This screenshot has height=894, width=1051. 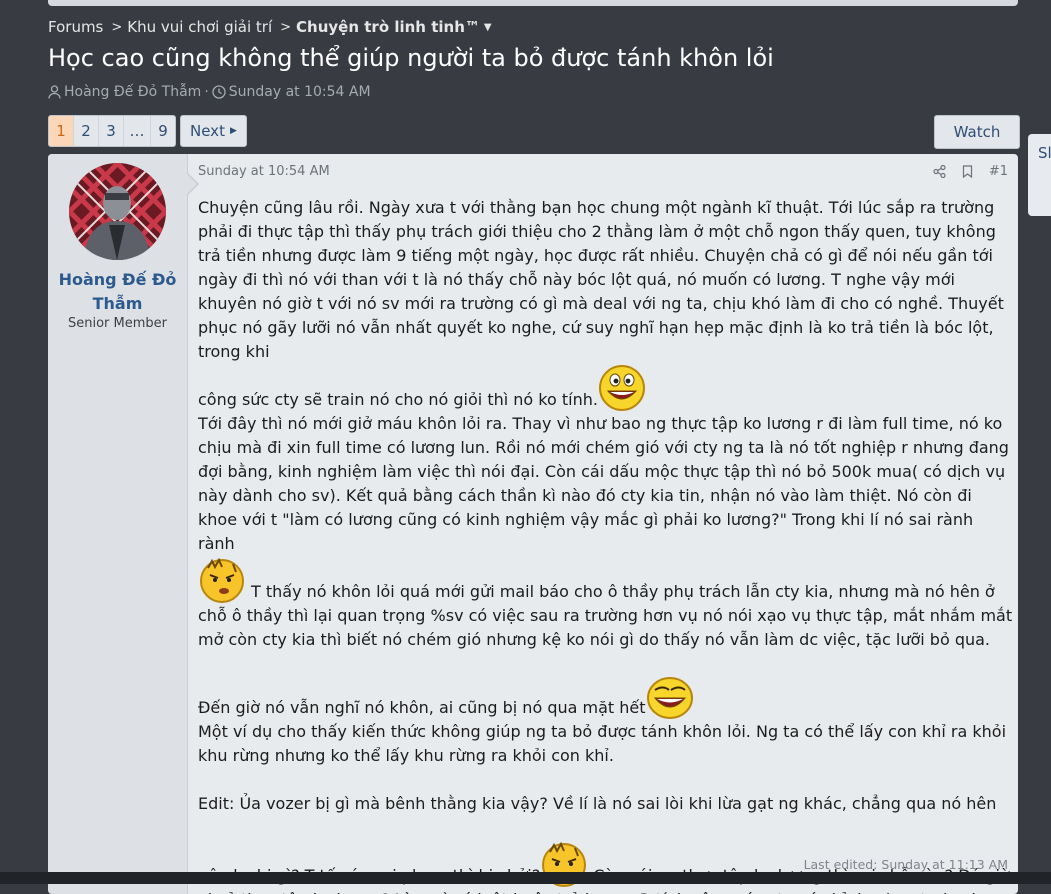 I want to click on breadcrumb-item-chitchat: Chuyện trò linh tinh™, so click(x=388, y=27).